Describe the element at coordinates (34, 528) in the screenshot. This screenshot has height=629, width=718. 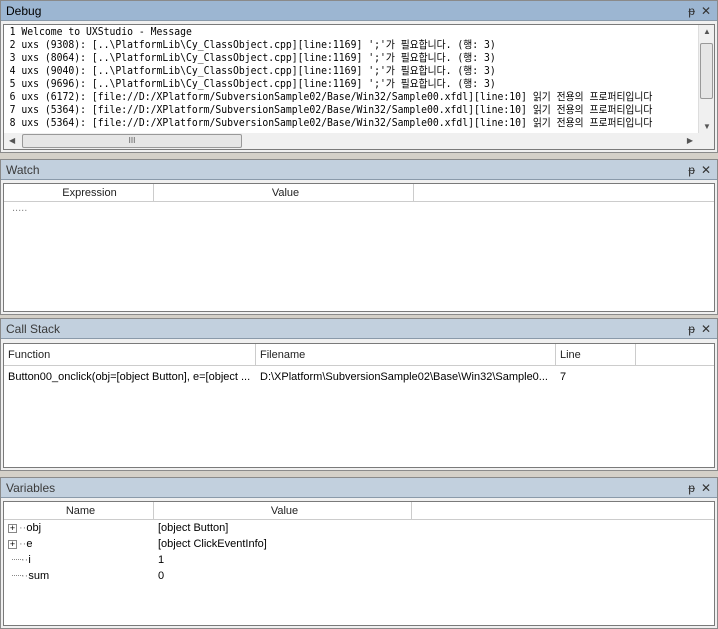
I see `var-name: obj` at that location.